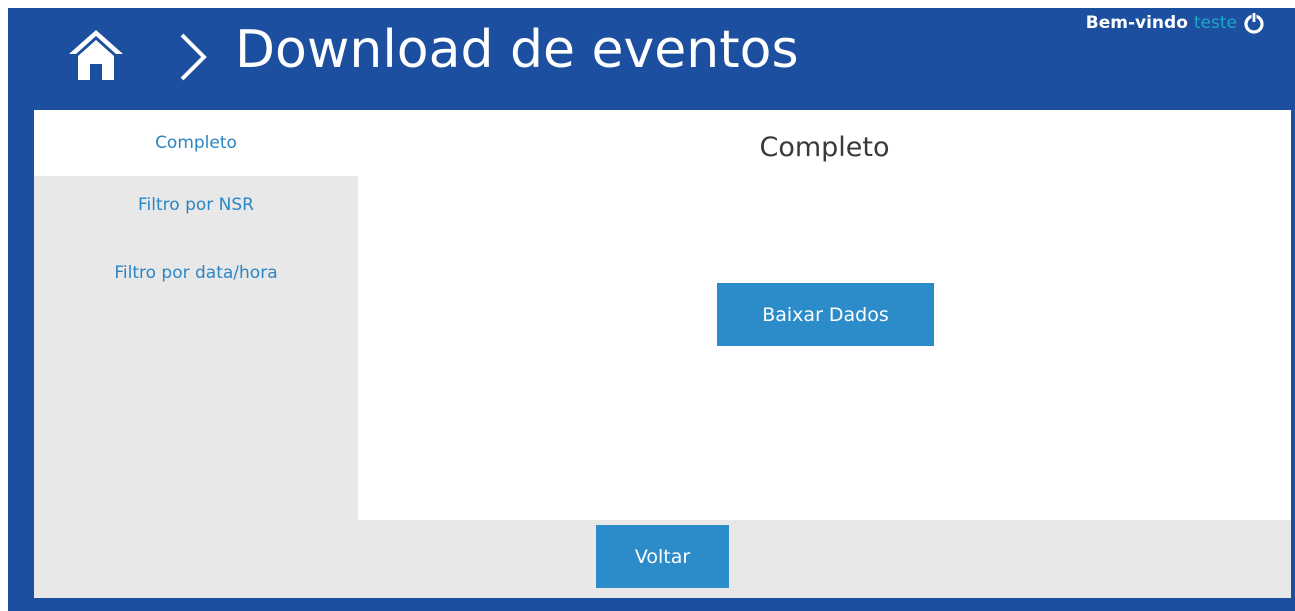 Image resolution: width=1295 pixels, height=611 pixels. I want to click on sidebar-item-completo: Completo, so click(196, 143).